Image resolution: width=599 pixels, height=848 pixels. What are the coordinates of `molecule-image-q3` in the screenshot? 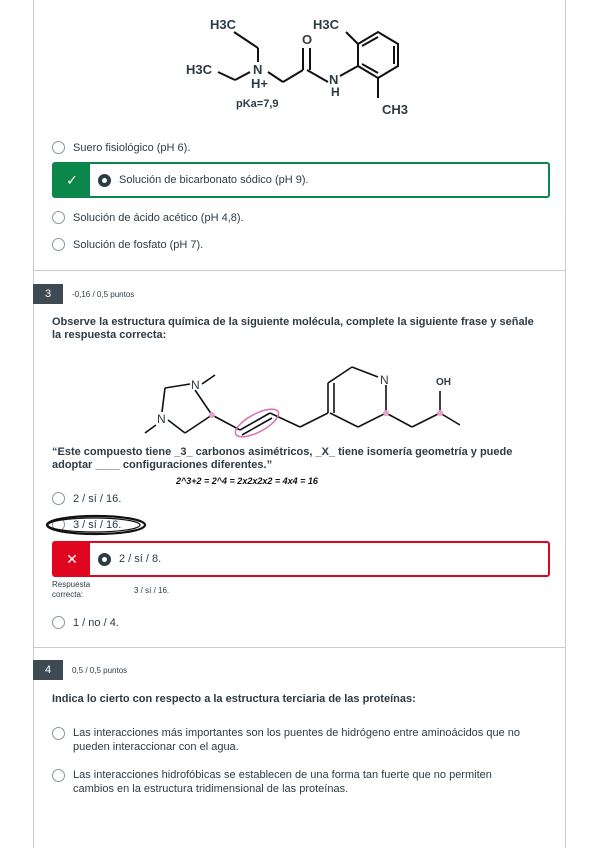 It's located at (302, 402).